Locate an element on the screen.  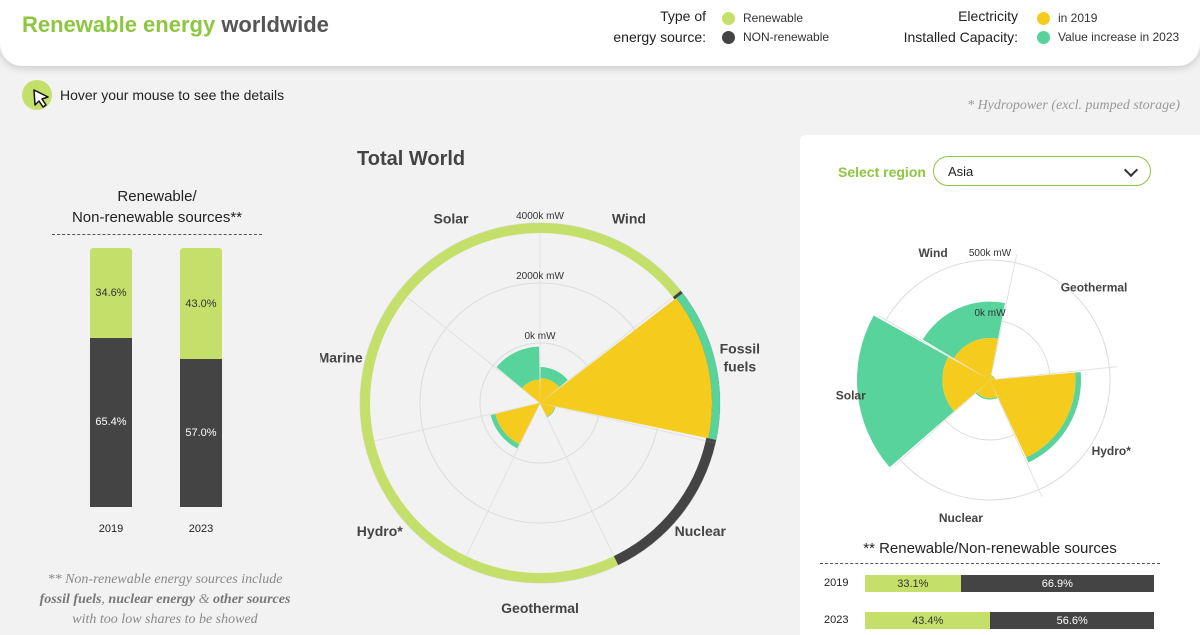
legend-2019: in 2019 is located at coordinates (1067, 18).